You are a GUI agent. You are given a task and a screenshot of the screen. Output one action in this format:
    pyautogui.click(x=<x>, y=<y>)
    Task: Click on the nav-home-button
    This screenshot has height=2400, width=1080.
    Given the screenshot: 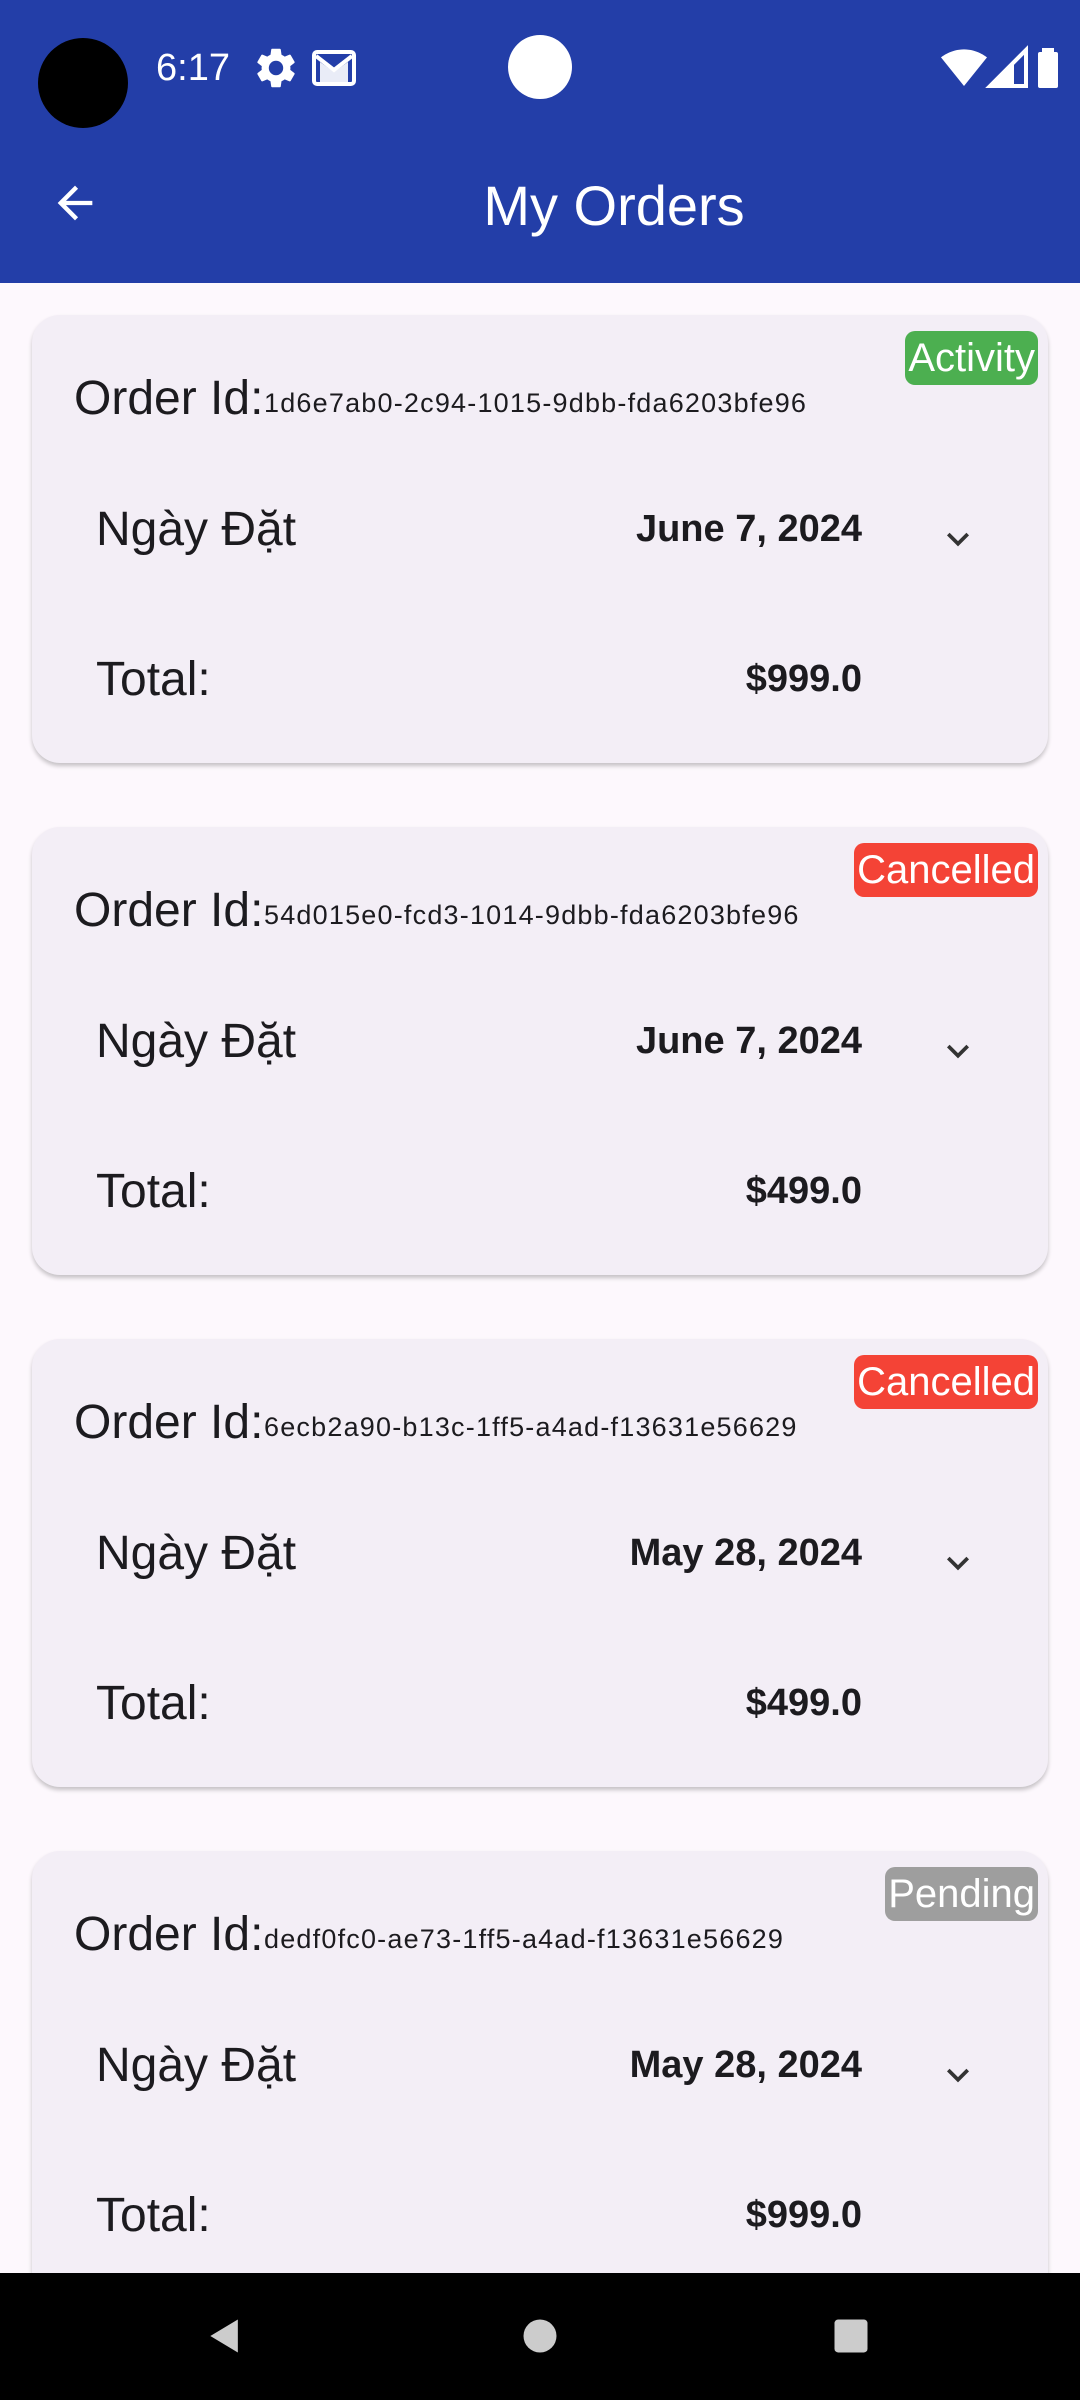 What is the action you would take?
    pyautogui.click(x=540, y=2338)
    